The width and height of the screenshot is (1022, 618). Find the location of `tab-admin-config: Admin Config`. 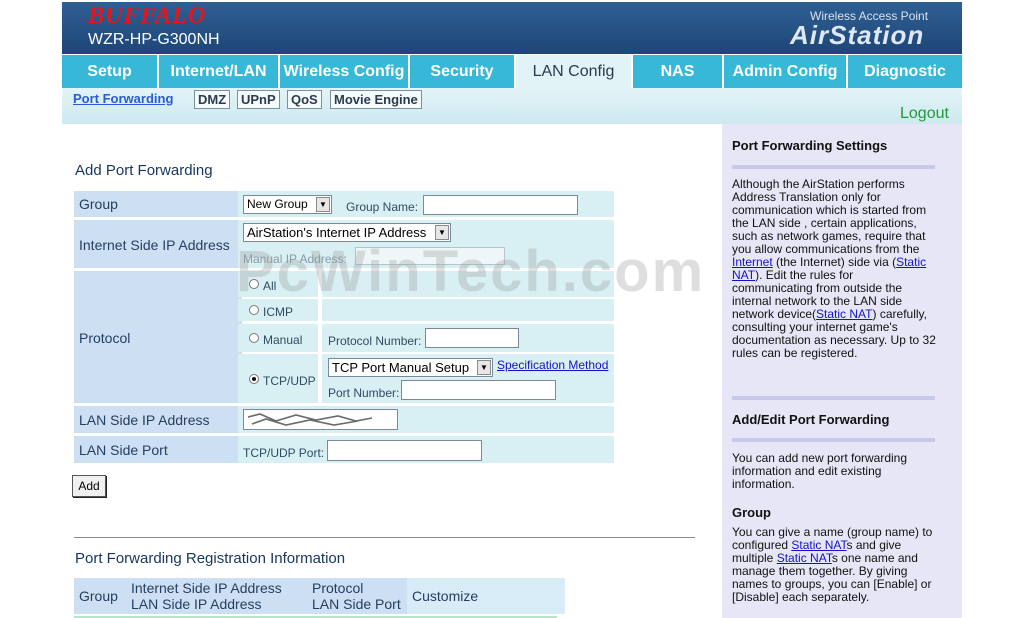

tab-admin-config: Admin Config is located at coordinates (785, 71).